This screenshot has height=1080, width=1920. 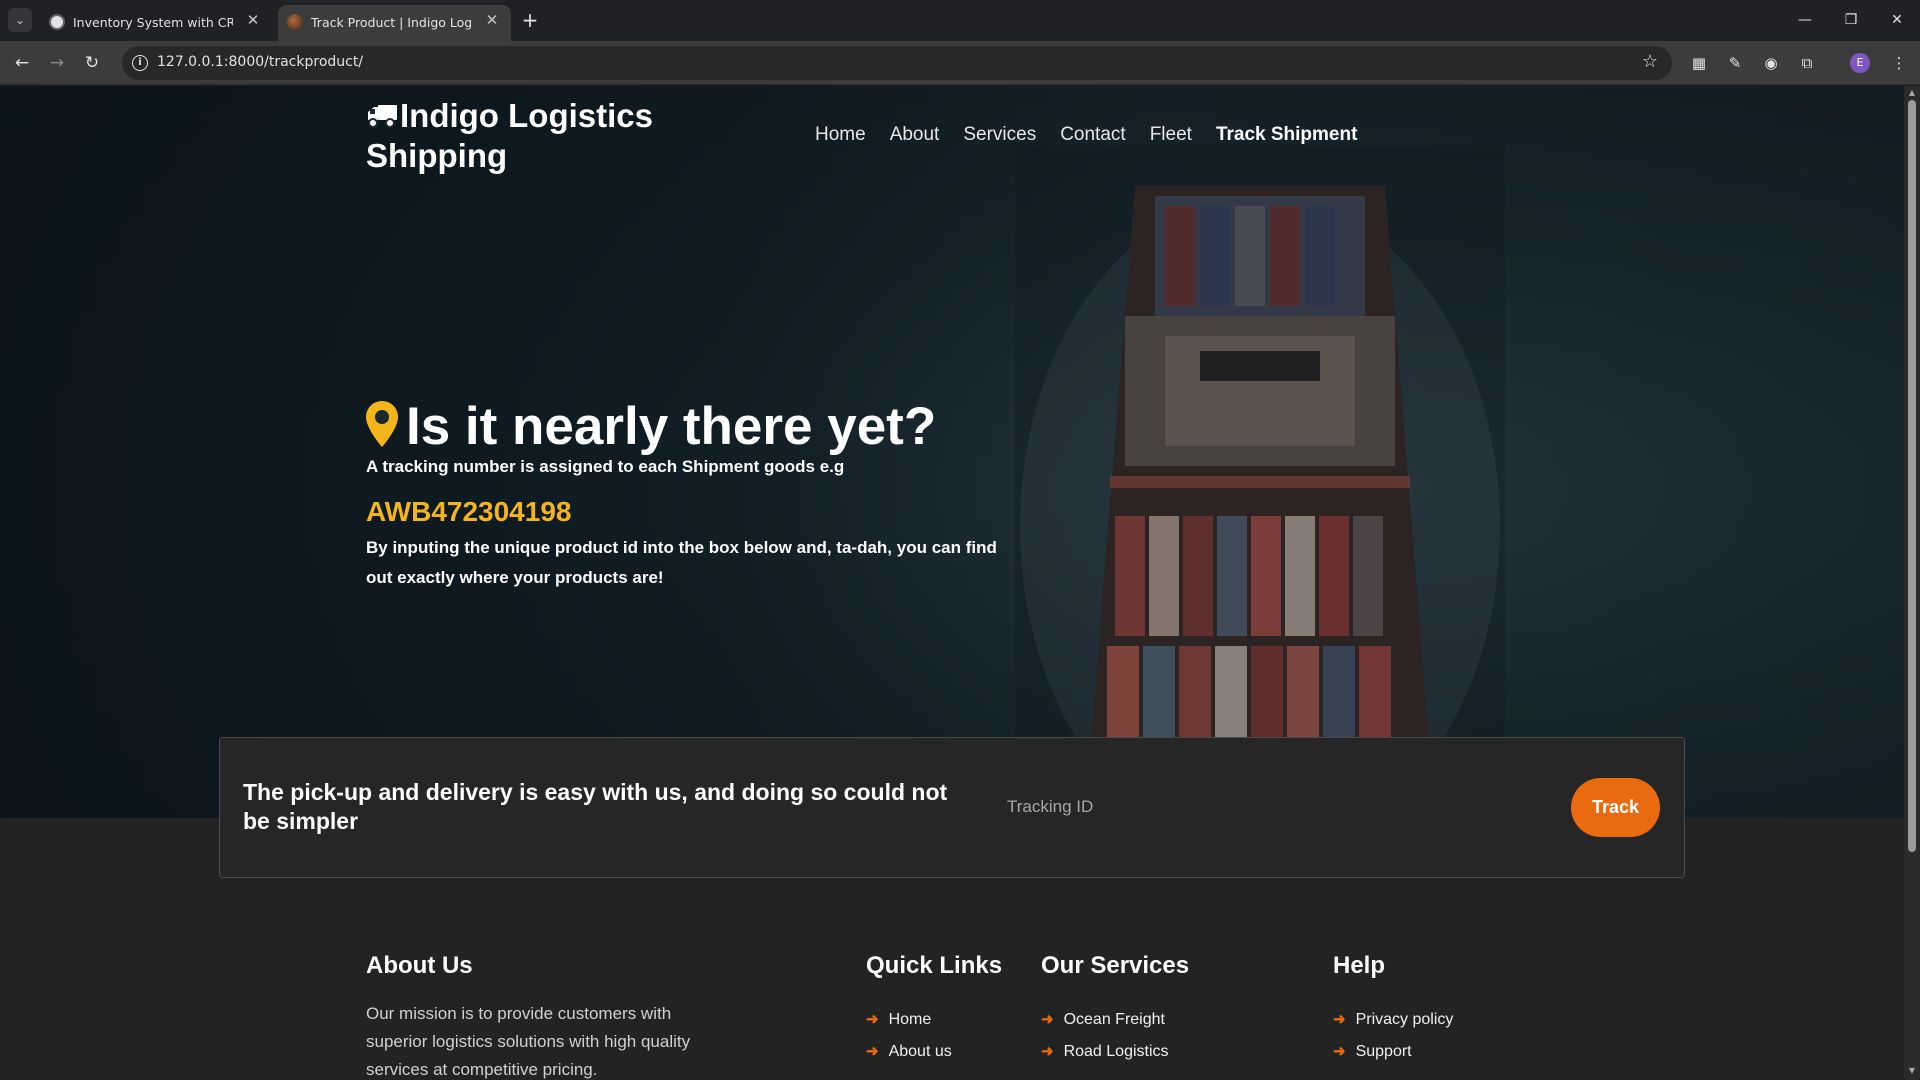 I want to click on footer-quick-links-title: Quick Links, so click(x=934, y=965).